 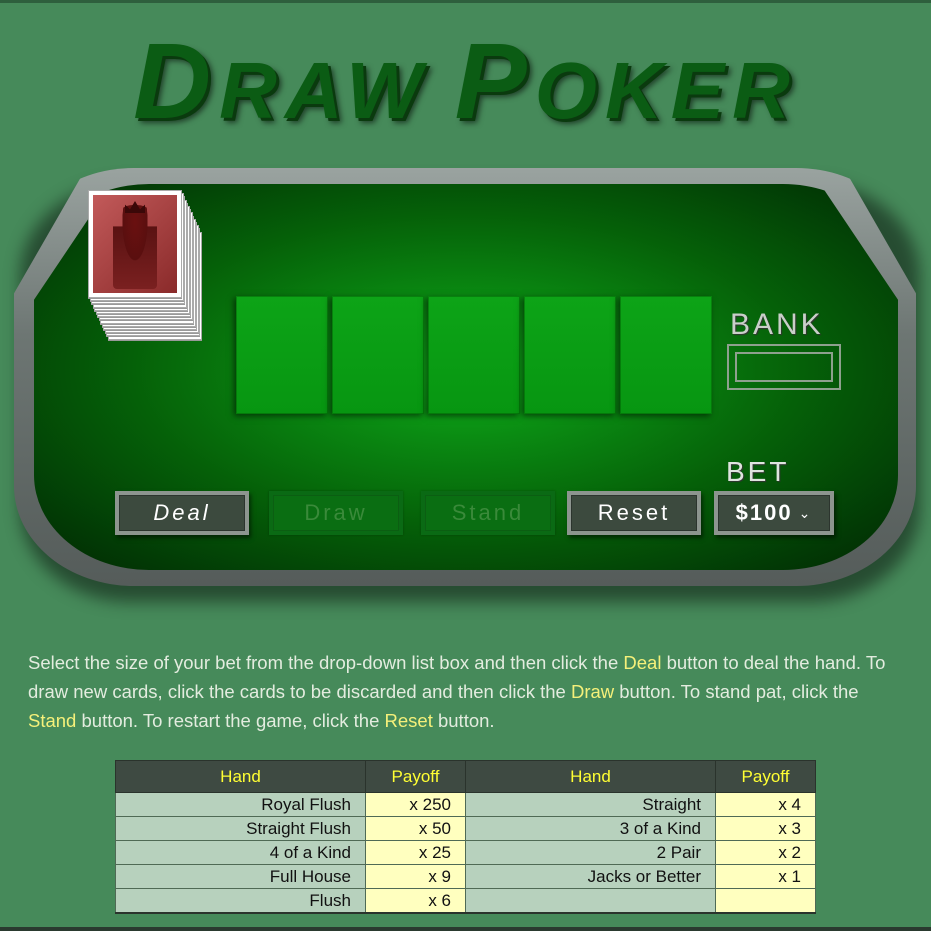 I want to click on title-word-rest: OKER, so click(x=666, y=90).